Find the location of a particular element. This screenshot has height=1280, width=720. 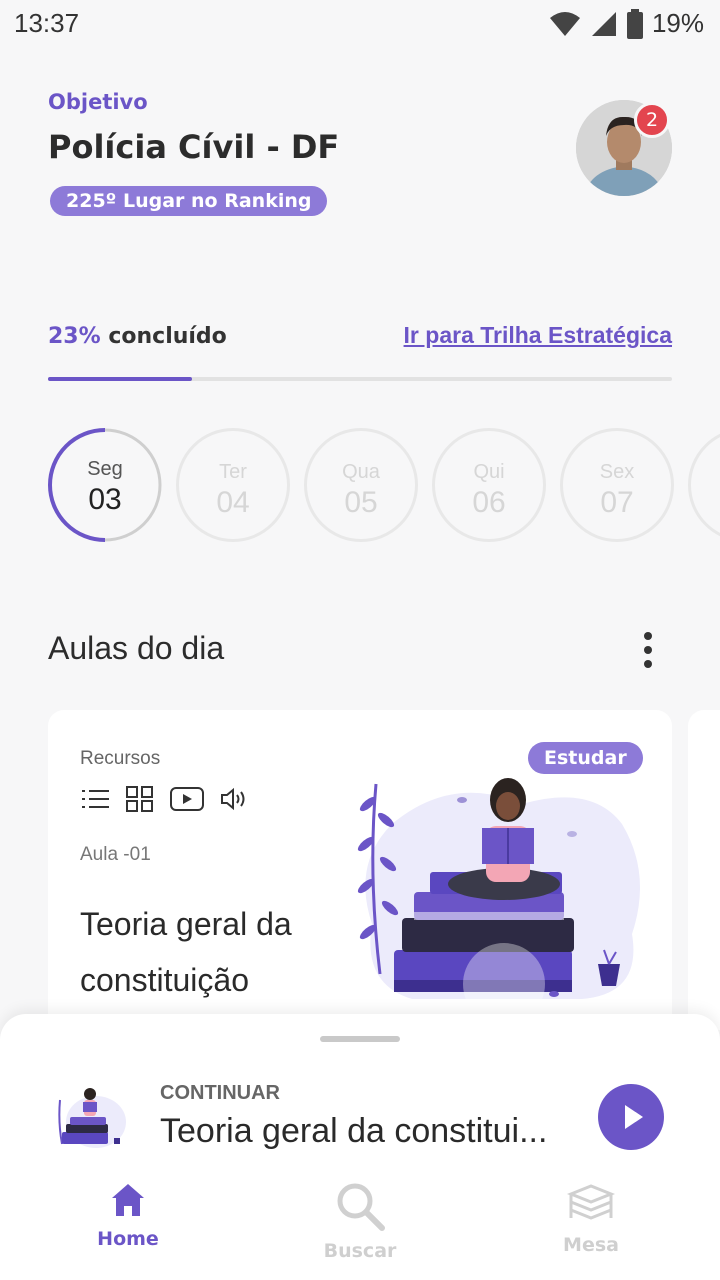

list-icon is located at coordinates (95, 799).